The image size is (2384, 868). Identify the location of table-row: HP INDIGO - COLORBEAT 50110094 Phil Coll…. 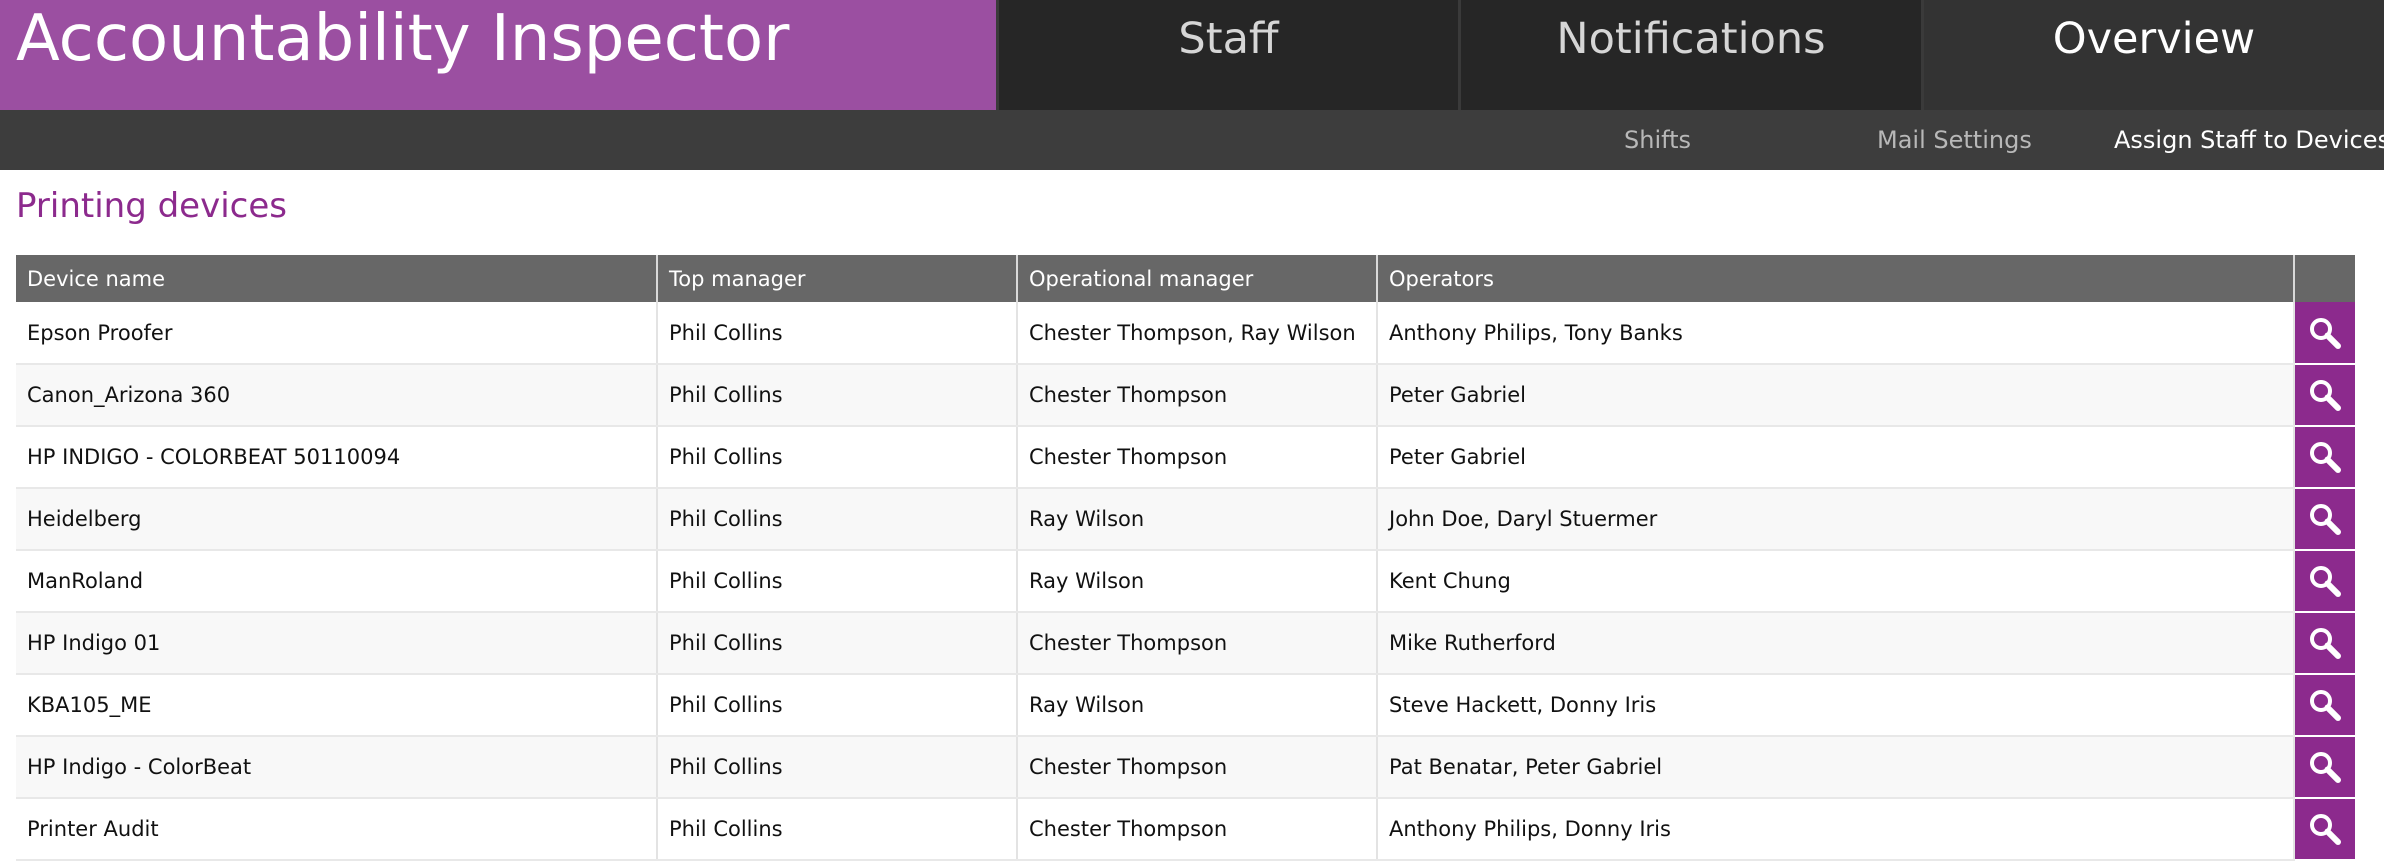
(1185, 457).